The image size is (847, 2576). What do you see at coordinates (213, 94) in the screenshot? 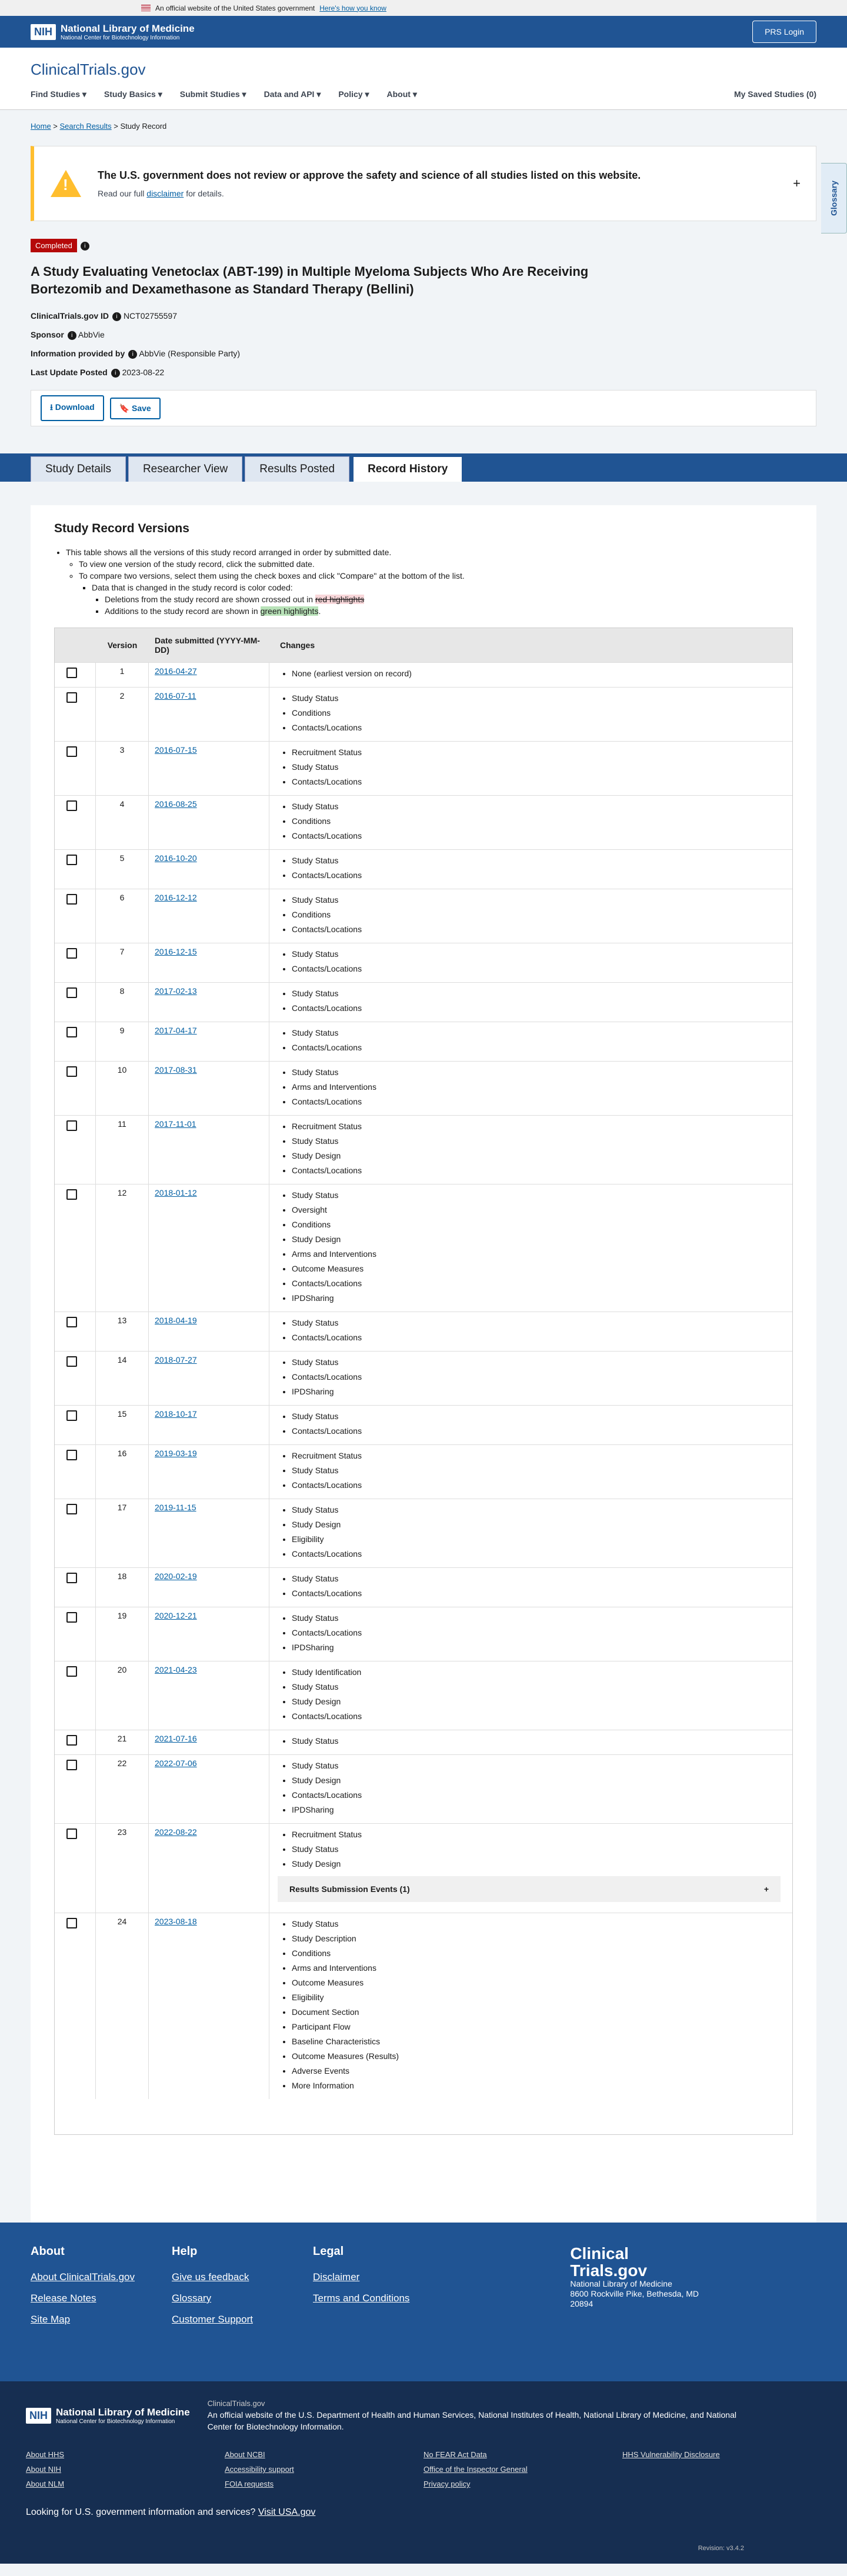
I see `nav-submit-studies: Submit Studies ▾` at bounding box center [213, 94].